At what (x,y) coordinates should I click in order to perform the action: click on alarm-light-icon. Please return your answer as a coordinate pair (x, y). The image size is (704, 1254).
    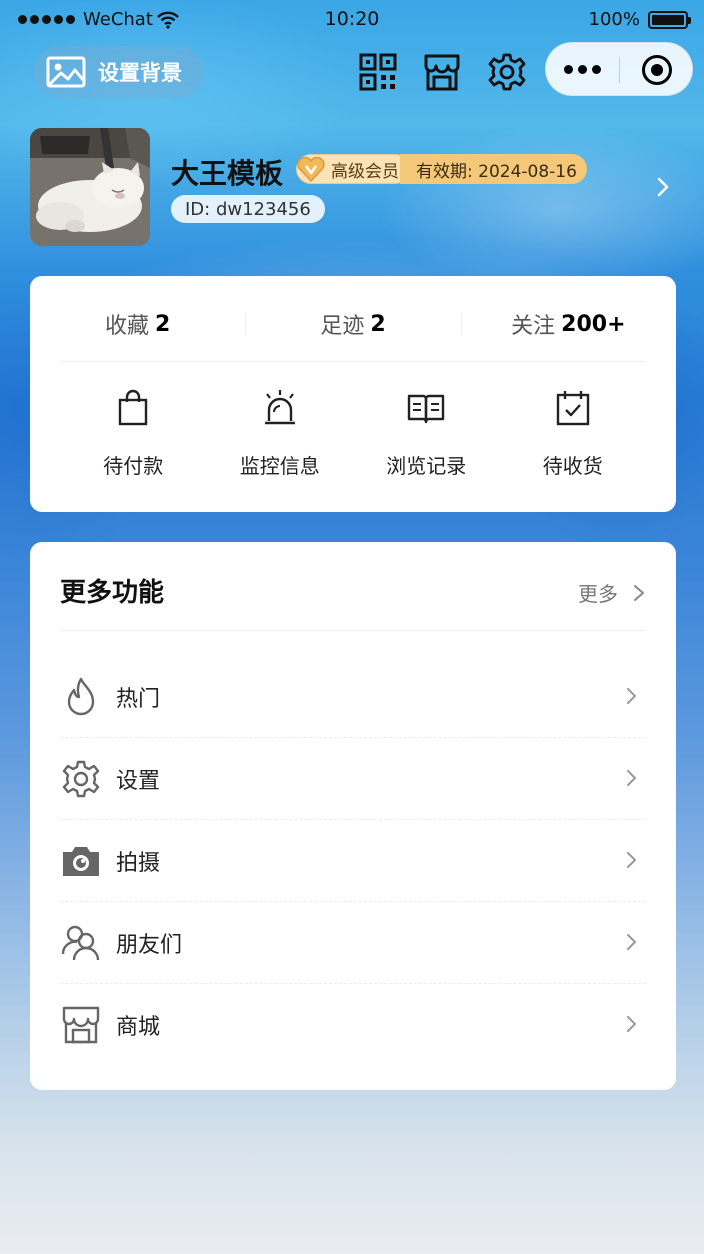
    Looking at the image, I should click on (279, 407).